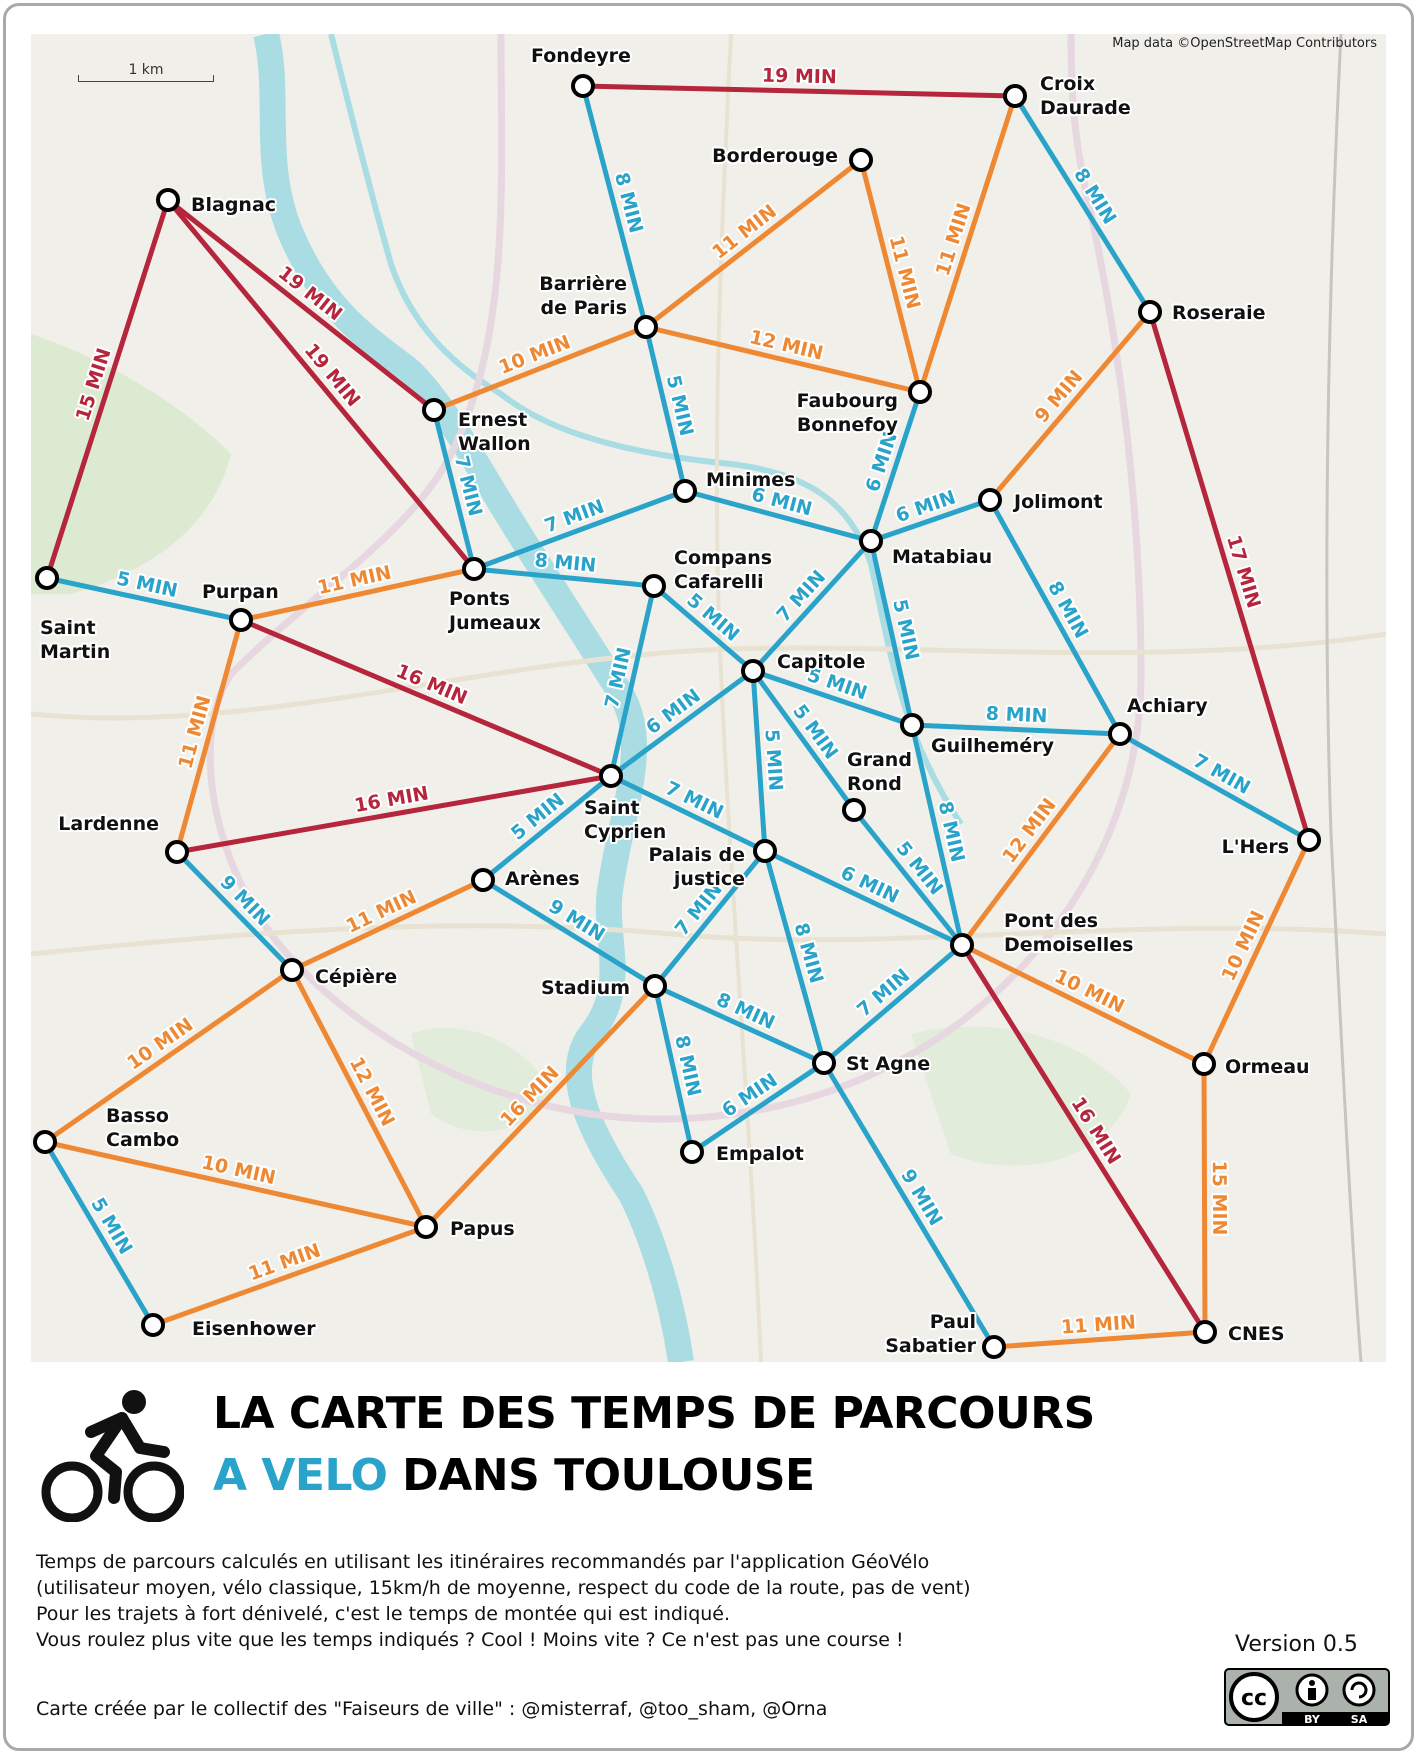 The width and height of the screenshot is (1417, 1754). What do you see at coordinates (646, 327) in the screenshot?
I see `station-barriere-de-paris` at bounding box center [646, 327].